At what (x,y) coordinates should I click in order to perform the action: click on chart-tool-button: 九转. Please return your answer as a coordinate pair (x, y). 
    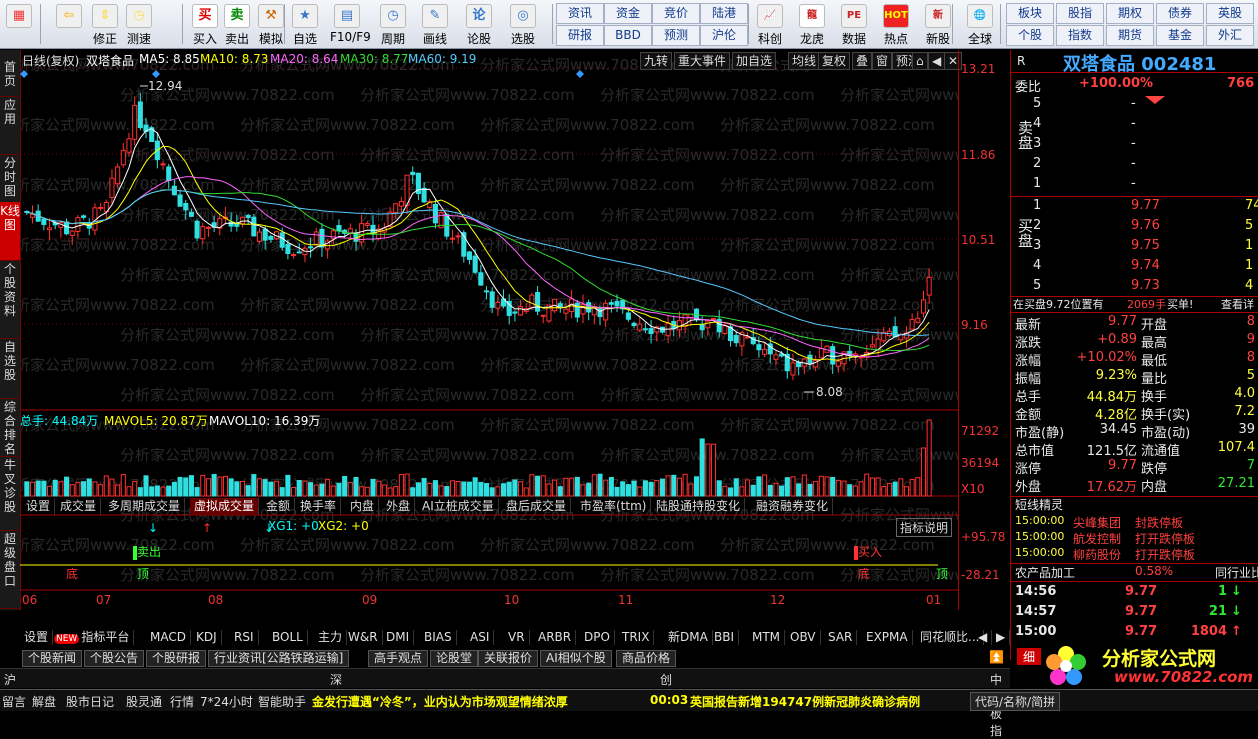
    Looking at the image, I should click on (656, 61).